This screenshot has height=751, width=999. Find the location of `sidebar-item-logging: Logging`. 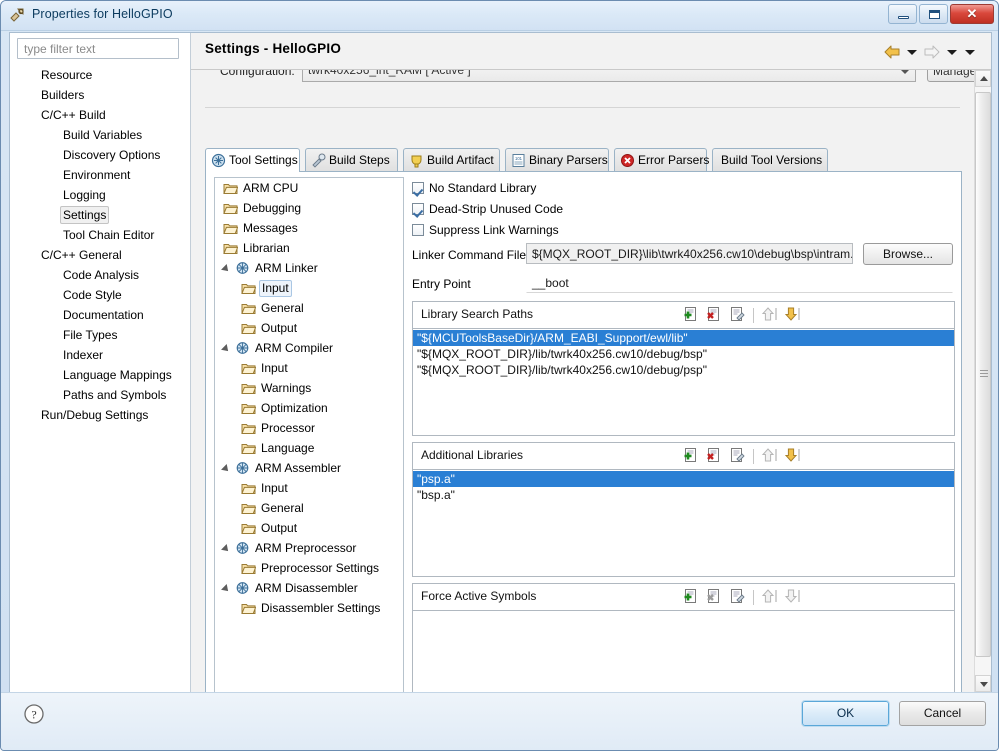

sidebar-item-logging: Logging is located at coordinates (100, 195).